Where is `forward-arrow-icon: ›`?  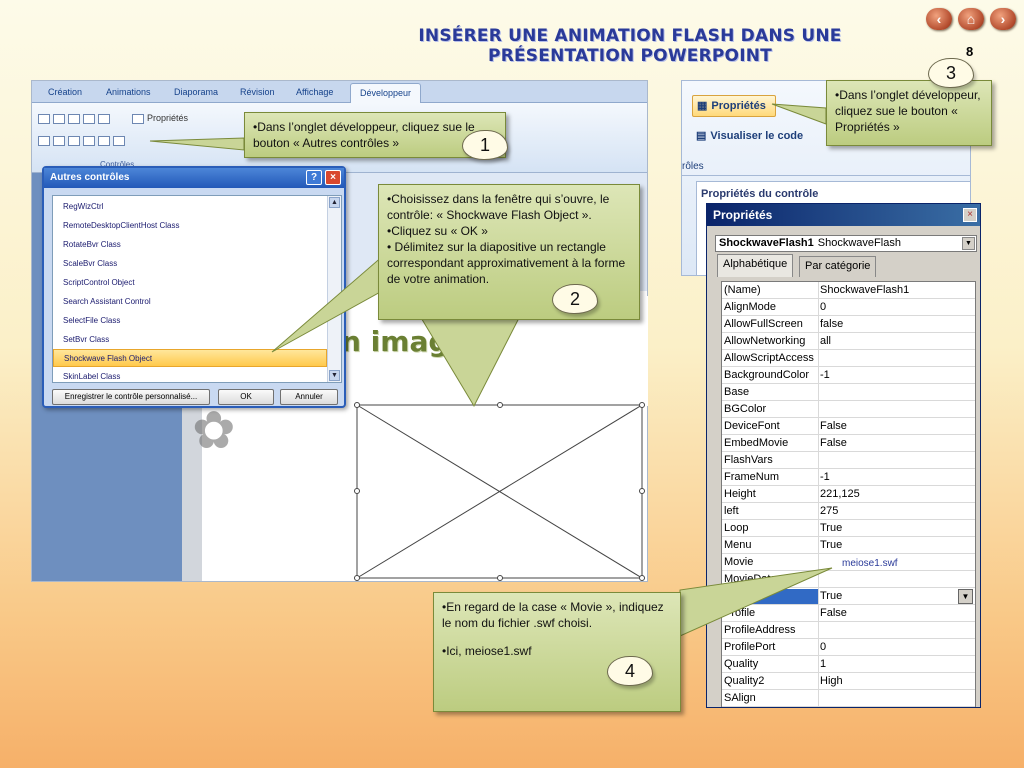 forward-arrow-icon: › is located at coordinates (1003, 19).